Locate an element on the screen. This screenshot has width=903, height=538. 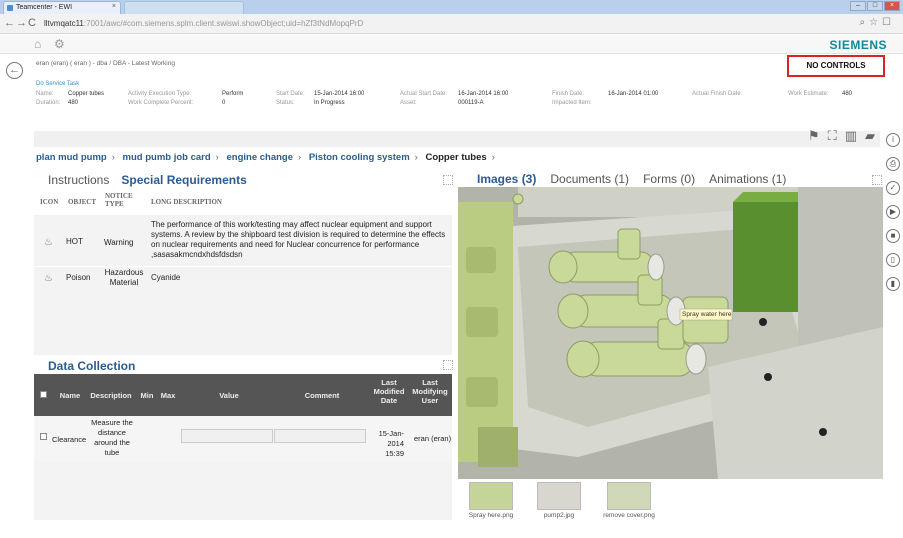
breadcrumb-current: Copper tubes is located at coordinates (455, 157).